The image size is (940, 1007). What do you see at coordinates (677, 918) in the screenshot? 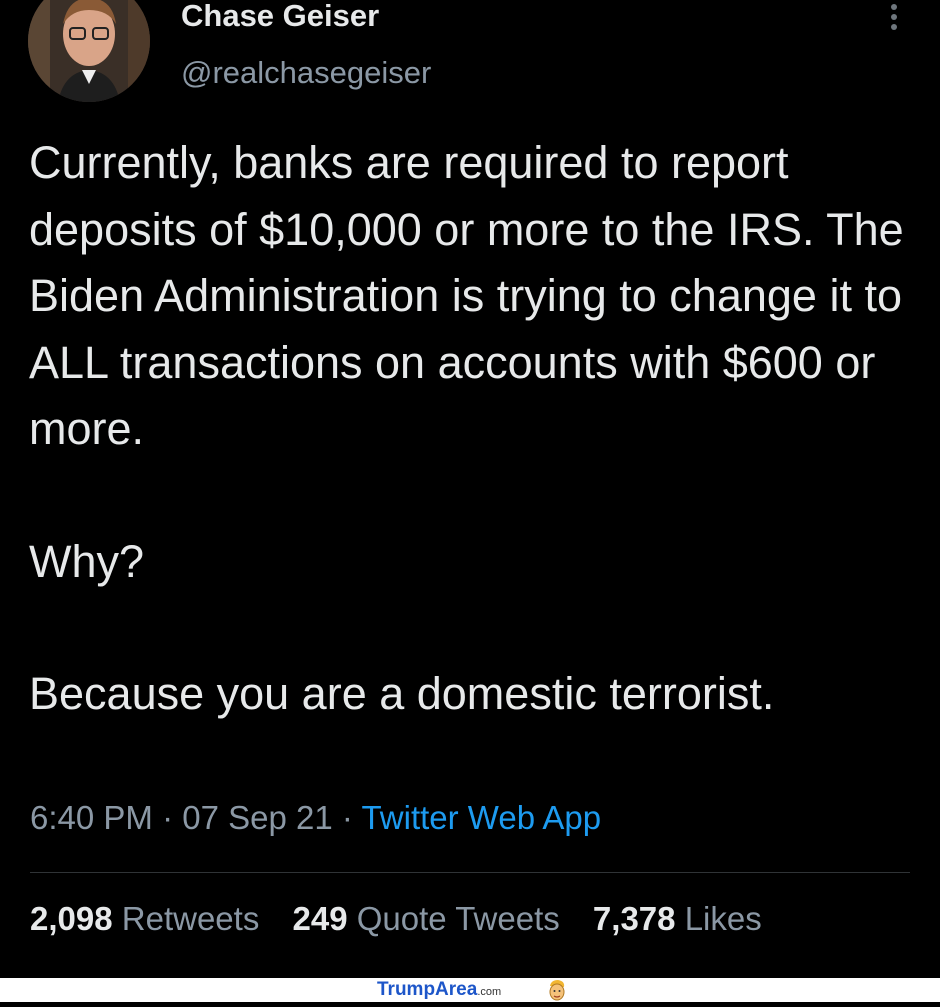
I see `likes-stat: 7,378 Likes` at bounding box center [677, 918].